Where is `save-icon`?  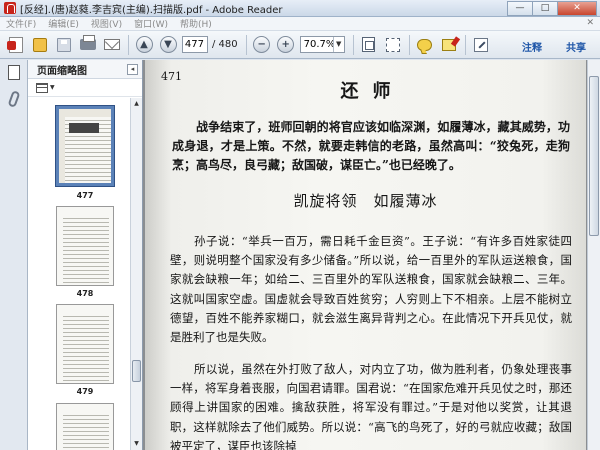 save-icon is located at coordinates (64, 44).